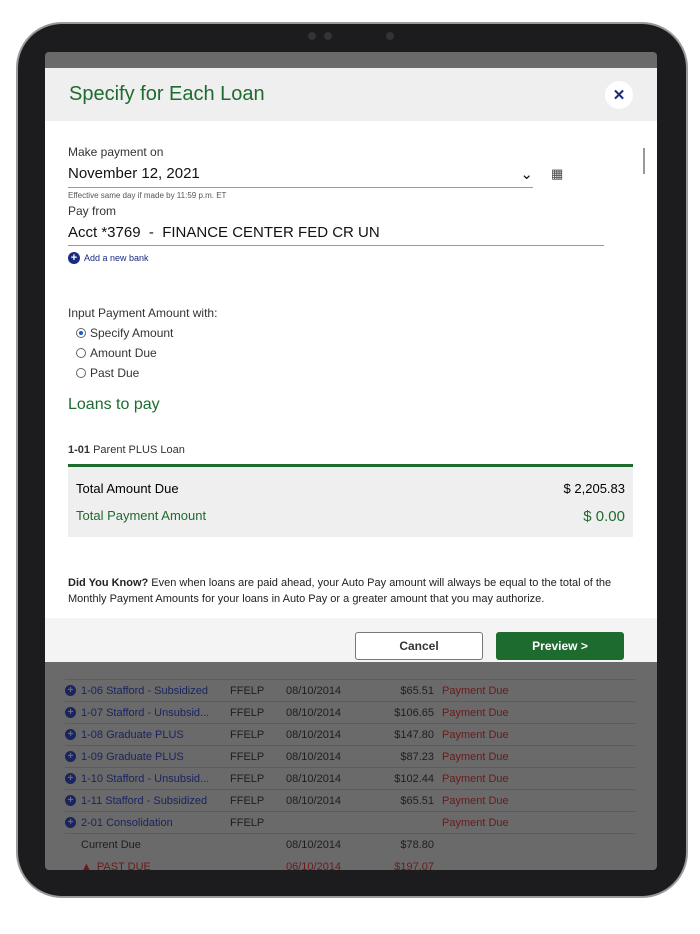 This screenshot has height=934, width=700. Describe the element at coordinates (350, 845) in the screenshot. I see `sub-row: Current Due 08/10/2014 $78.80` at that location.